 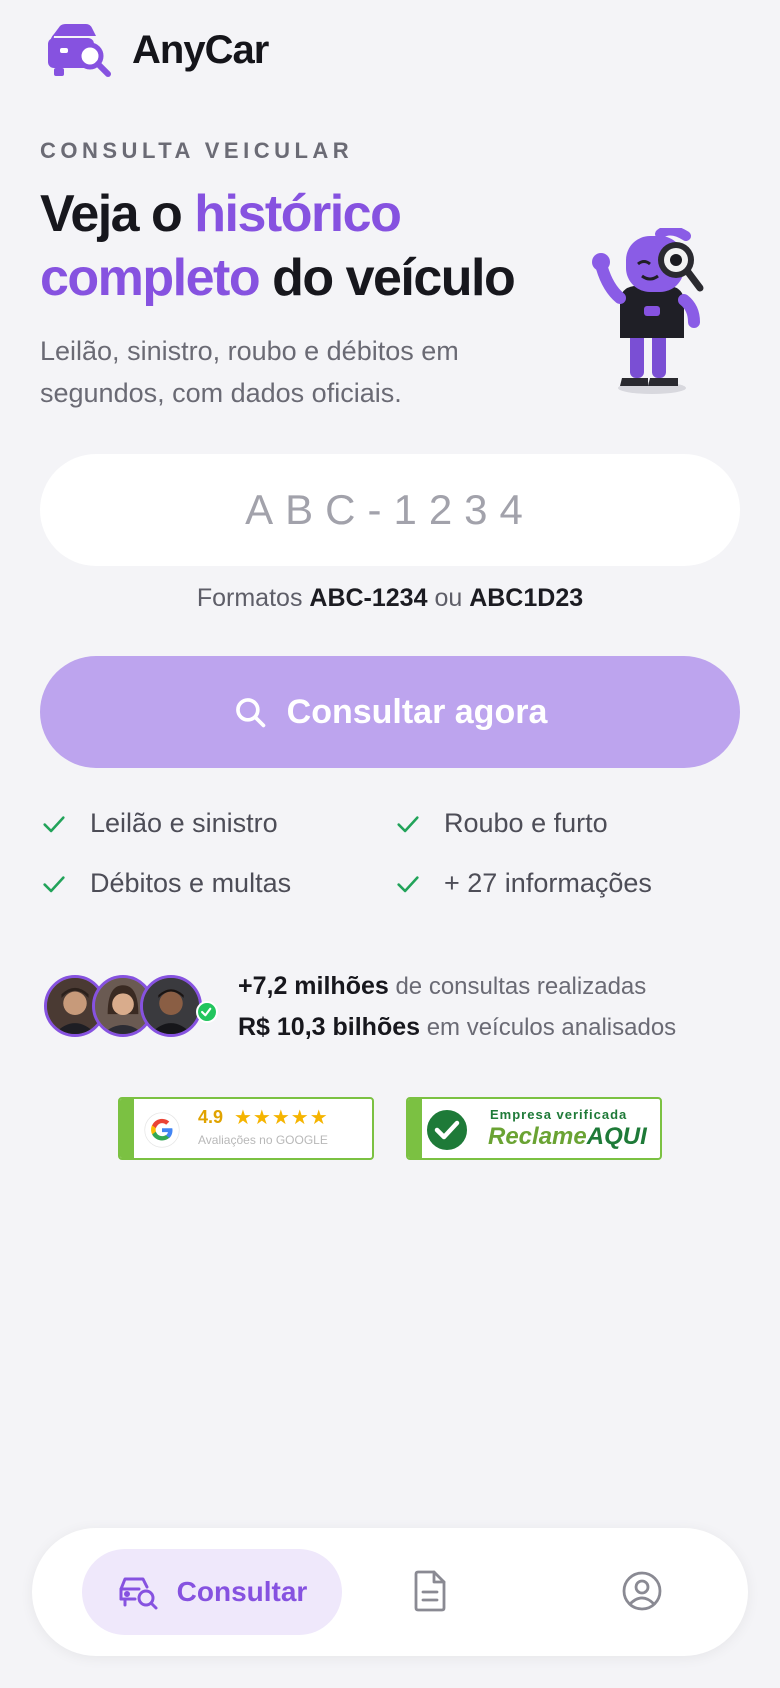 I want to click on google-reviews-badge: 4.9 ★★★★★ Avaliações no GOOGLE, so click(x=246, y=1128).